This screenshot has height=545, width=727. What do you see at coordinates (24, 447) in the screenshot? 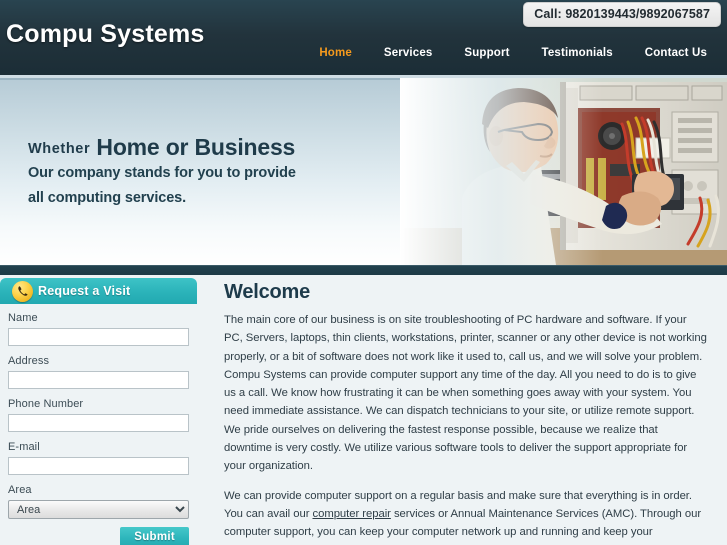
I see `label-email: E-mail` at bounding box center [24, 447].